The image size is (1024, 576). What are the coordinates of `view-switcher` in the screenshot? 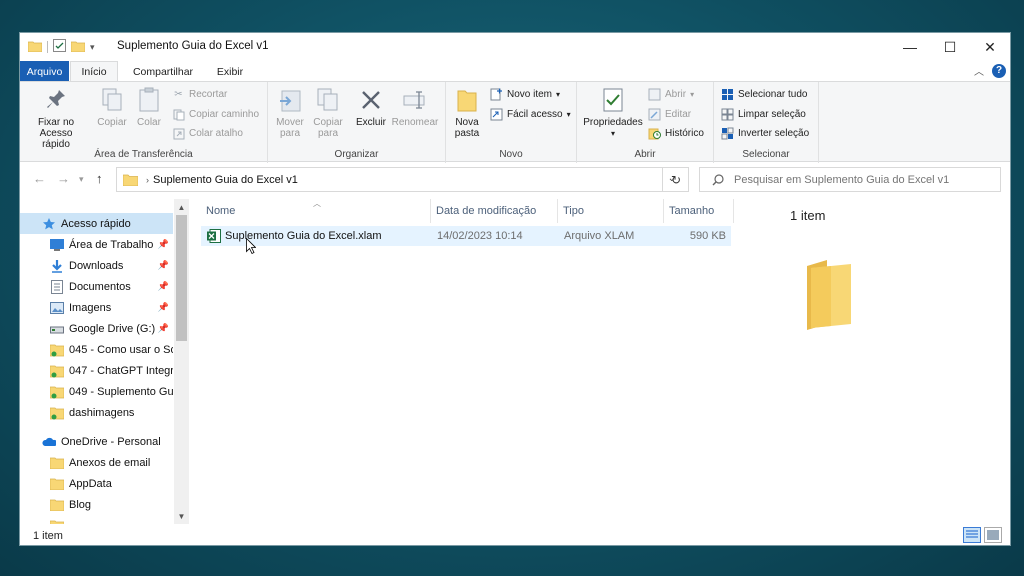 It's located at (982, 535).